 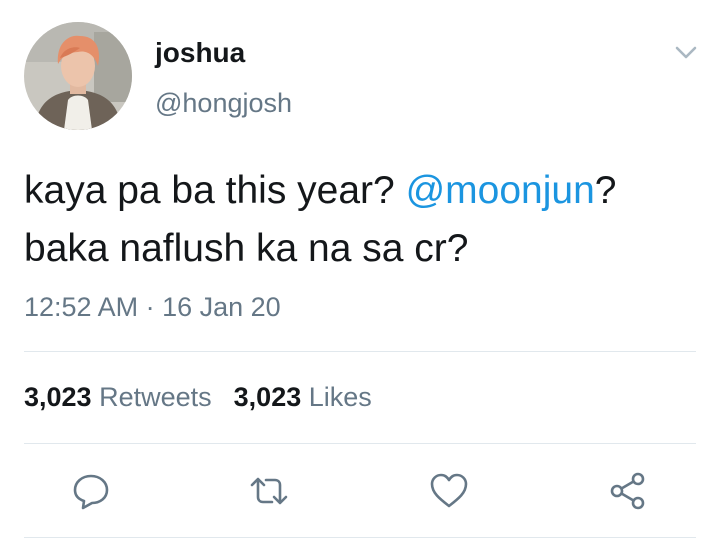 I want to click on tweet-text-segment: ?, so click(x=605, y=190).